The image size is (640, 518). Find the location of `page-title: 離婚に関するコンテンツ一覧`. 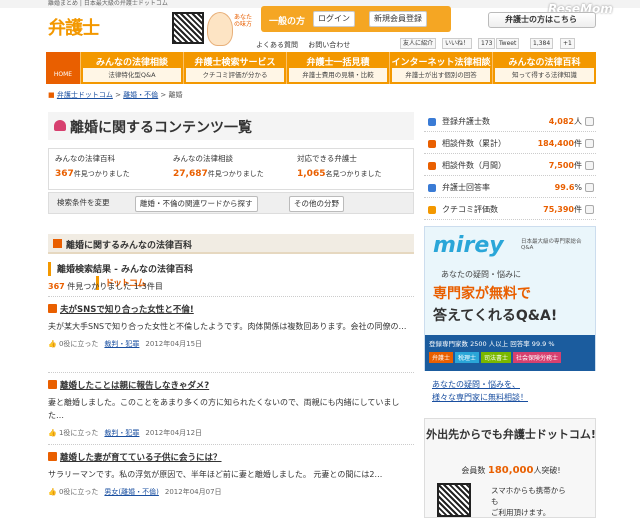

page-title: 離婚に関するコンテンツ一覧 is located at coordinates (161, 128).